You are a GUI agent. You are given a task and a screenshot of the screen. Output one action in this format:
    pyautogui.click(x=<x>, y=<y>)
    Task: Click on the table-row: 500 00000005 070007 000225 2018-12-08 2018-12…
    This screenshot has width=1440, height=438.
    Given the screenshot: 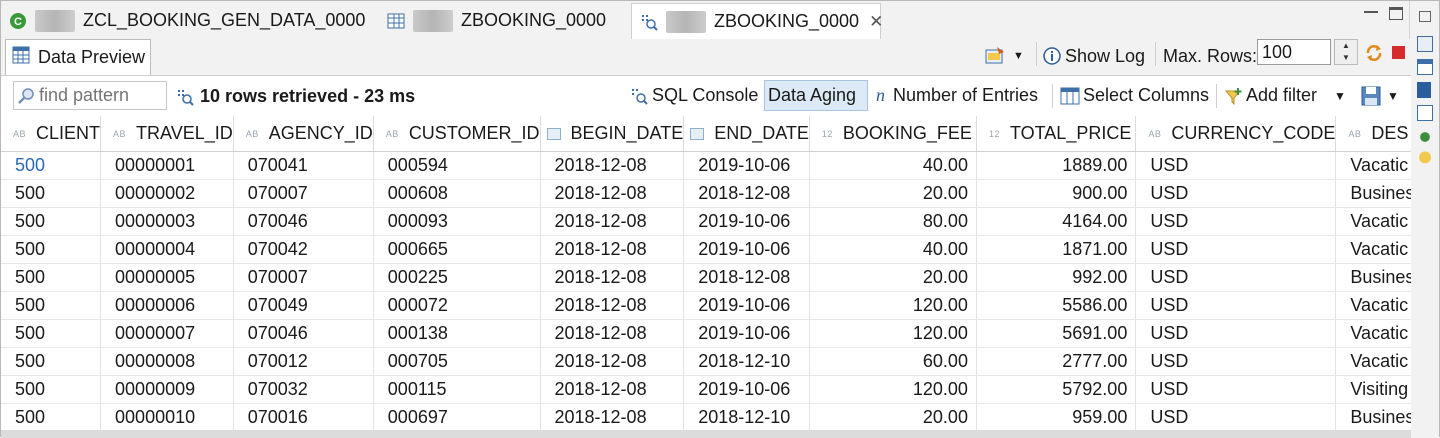 What is the action you would take?
    pyautogui.click(x=706, y=277)
    